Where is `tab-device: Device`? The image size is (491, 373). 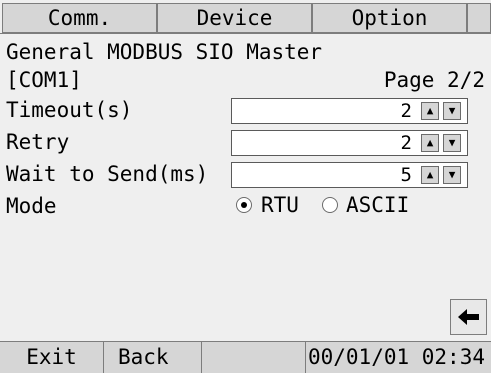 tab-device: Device is located at coordinates (234, 18).